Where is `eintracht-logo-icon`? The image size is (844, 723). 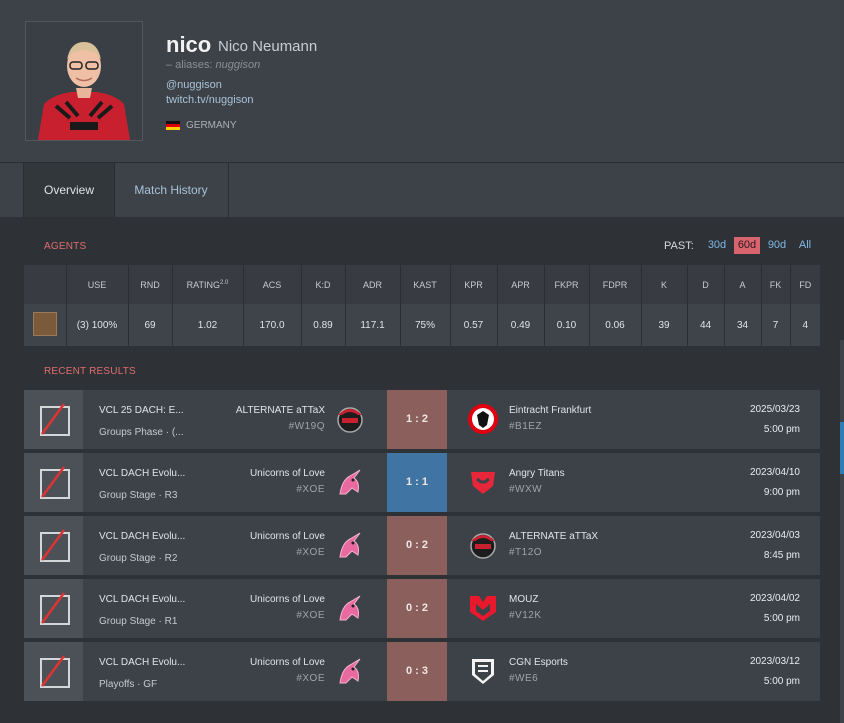 eintracht-logo-icon is located at coordinates (483, 419).